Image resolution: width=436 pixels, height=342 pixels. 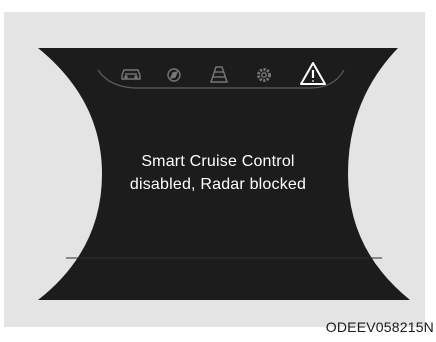 What do you see at coordinates (379, 327) in the screenshot?
I see `figure-code: ODEEV058215N` at bounding box center [379, 327].